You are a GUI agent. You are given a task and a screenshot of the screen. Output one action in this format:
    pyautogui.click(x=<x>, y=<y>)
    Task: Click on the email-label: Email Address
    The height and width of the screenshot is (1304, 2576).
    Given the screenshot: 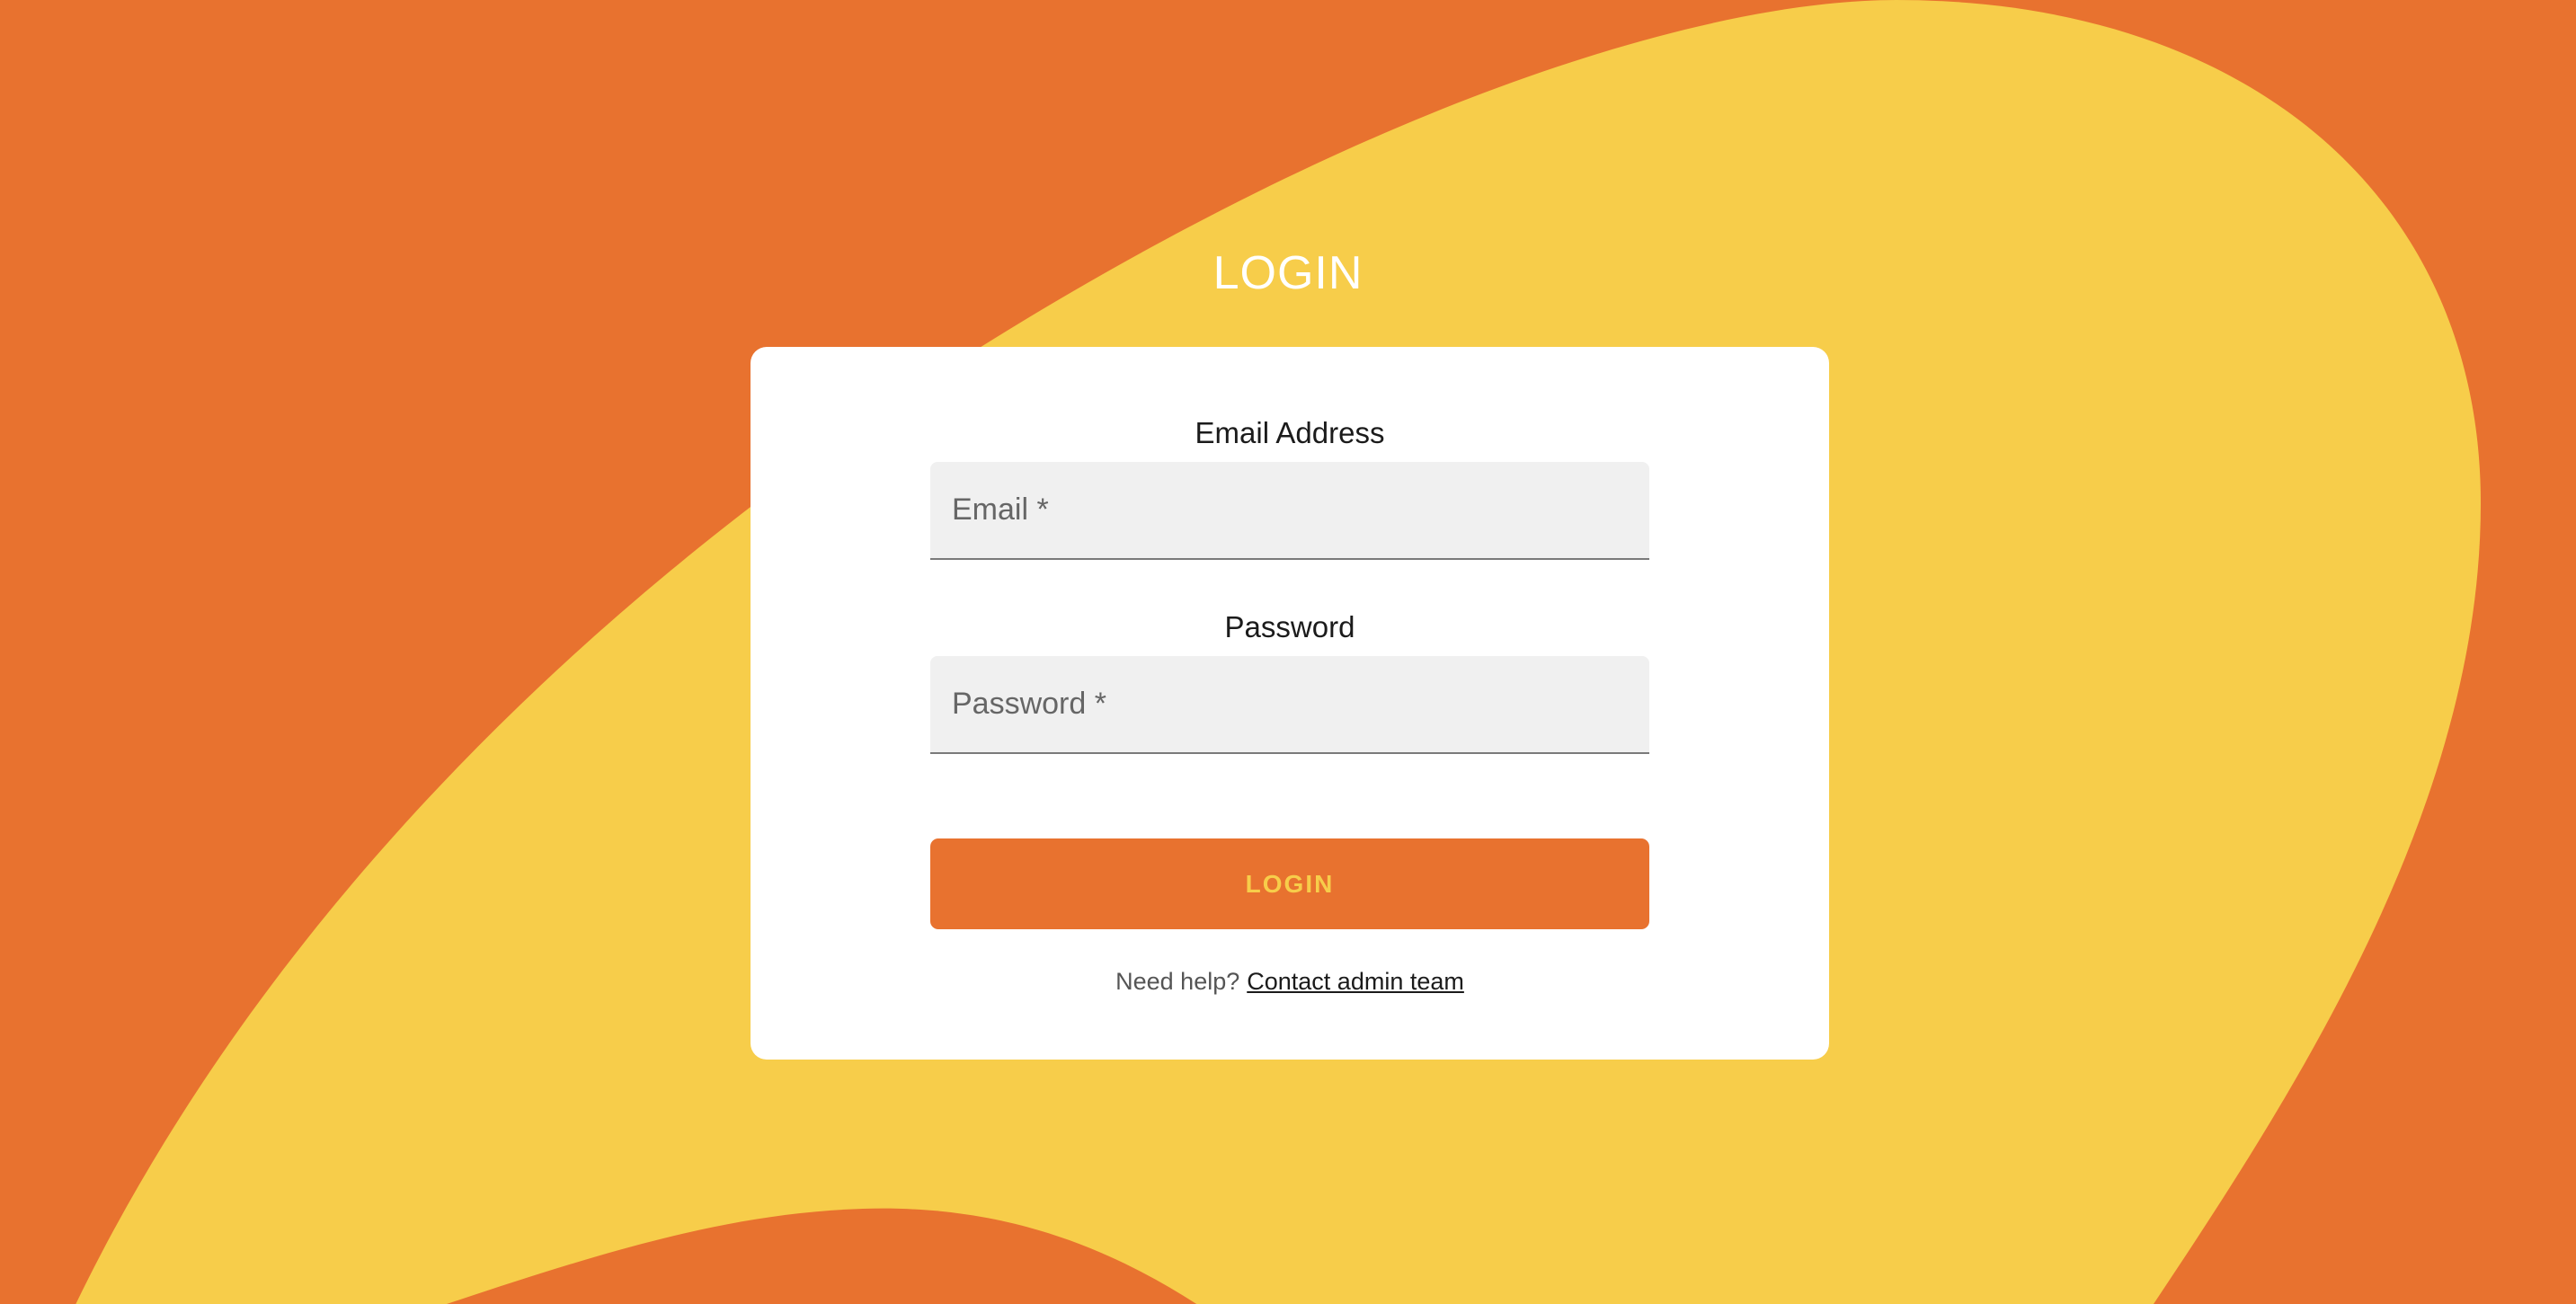 What is the action you would take?
    pyautogui.click(x=1290, y=432)
    